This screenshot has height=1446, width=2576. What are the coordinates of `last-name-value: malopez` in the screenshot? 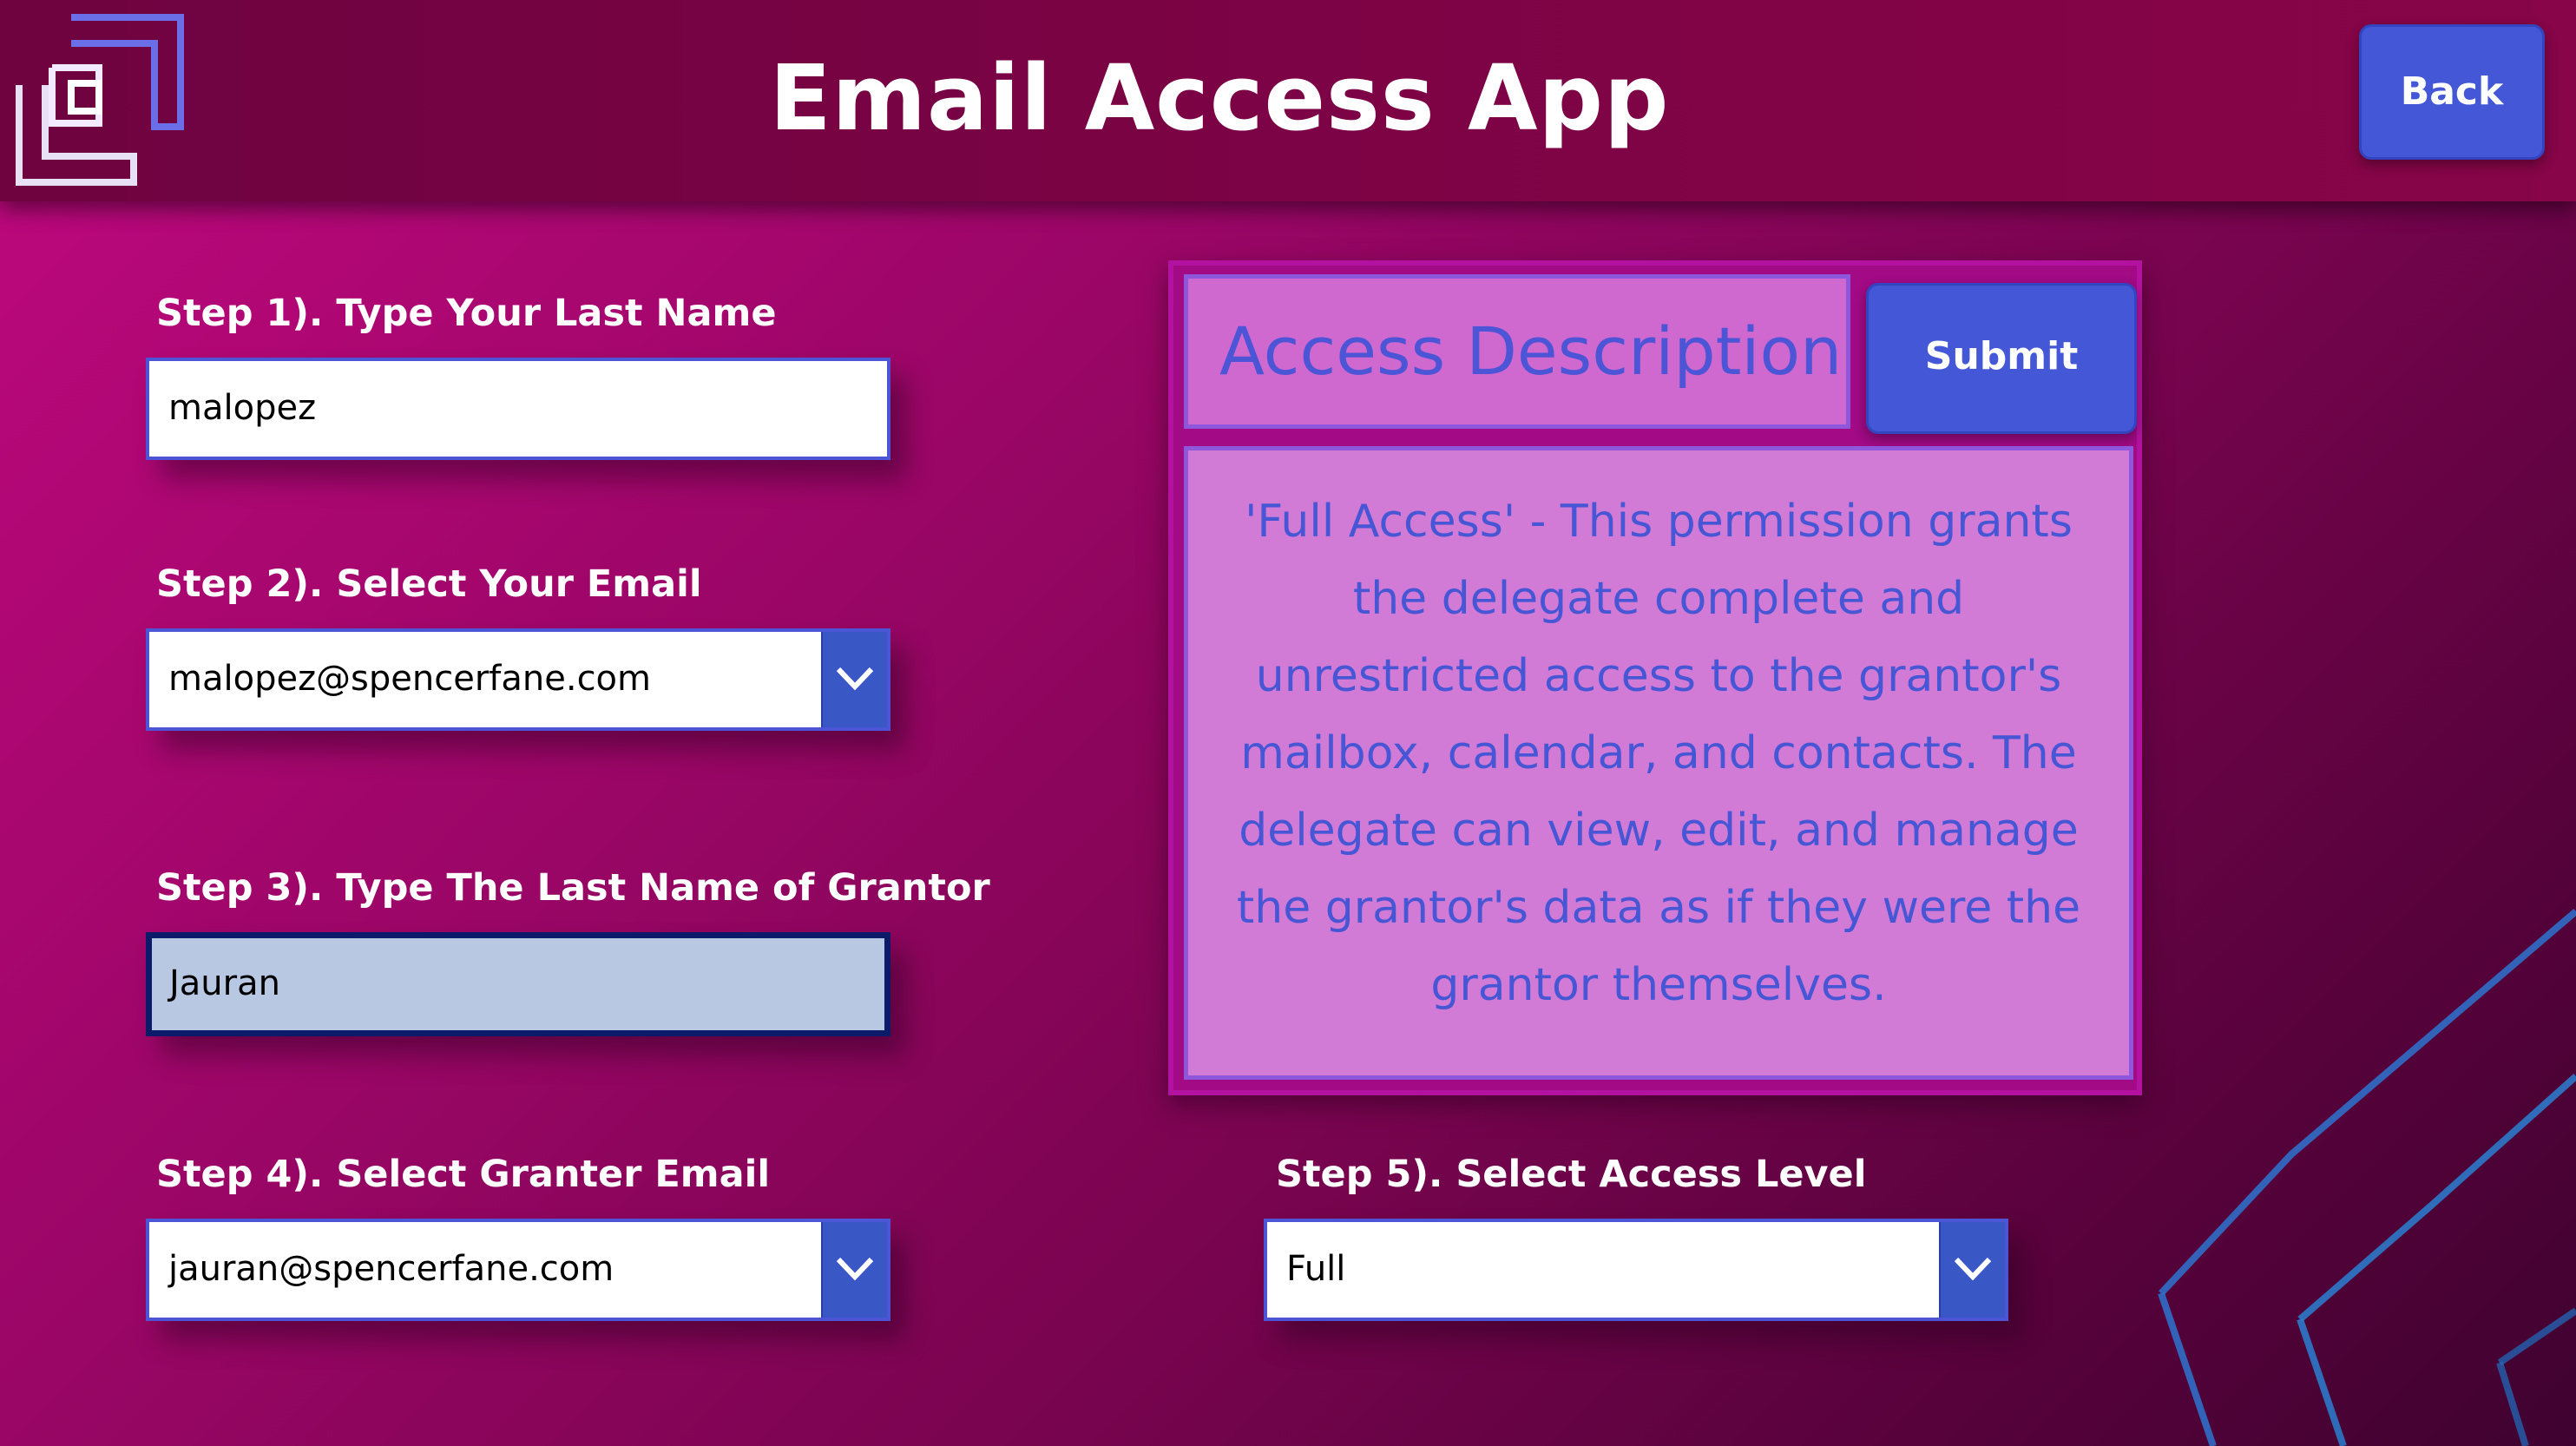 It's located at (243, 408).